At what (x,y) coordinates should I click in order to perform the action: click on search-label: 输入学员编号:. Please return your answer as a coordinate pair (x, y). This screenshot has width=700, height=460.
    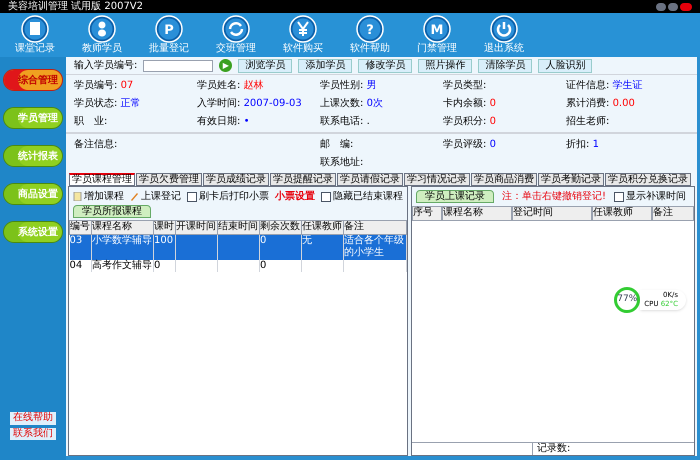
    Looking at the image, I should click on (106, 65).